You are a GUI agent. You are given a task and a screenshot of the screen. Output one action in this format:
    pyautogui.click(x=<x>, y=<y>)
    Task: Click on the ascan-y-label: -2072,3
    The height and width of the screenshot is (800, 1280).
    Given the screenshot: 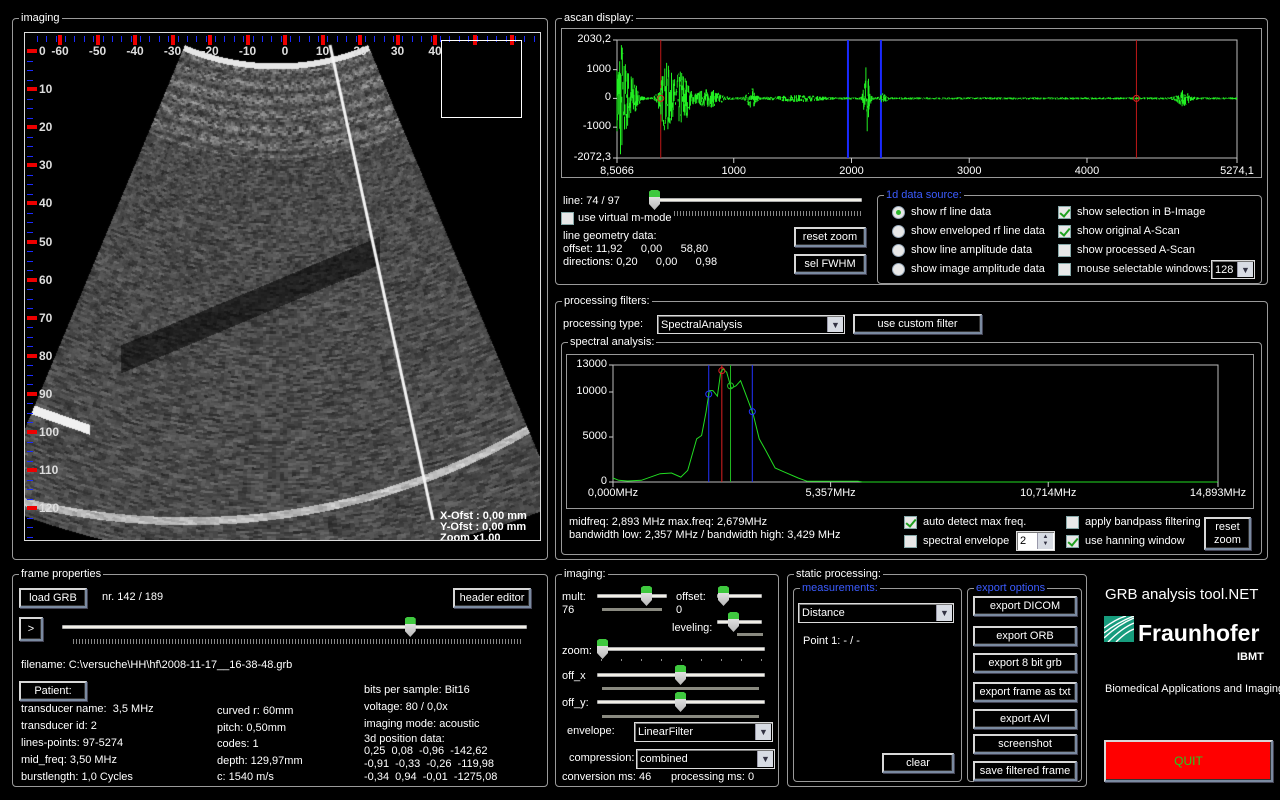 What is the action you would take?
    pyautogui.click(x=592, y=157)
    